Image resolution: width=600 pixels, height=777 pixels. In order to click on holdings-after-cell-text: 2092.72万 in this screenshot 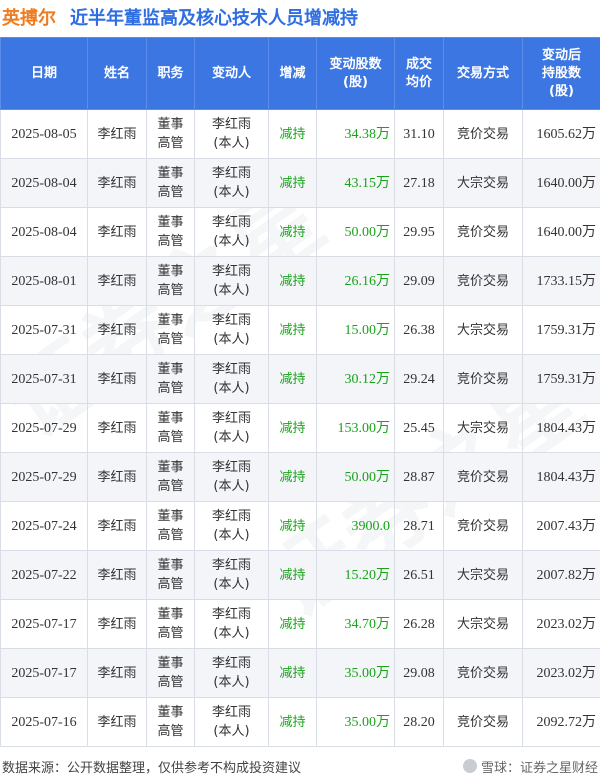, I will do `click(566, 722)`.